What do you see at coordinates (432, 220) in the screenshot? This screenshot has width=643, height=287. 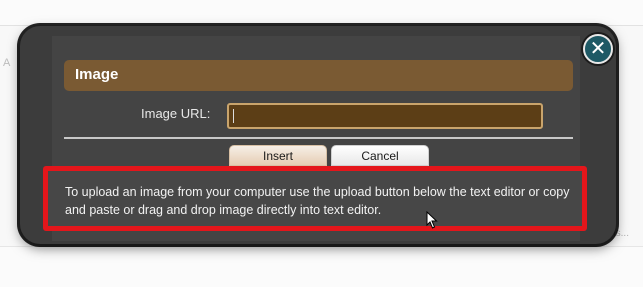 I see `mouse-pointer-icon` at bounding box center [432, 220].